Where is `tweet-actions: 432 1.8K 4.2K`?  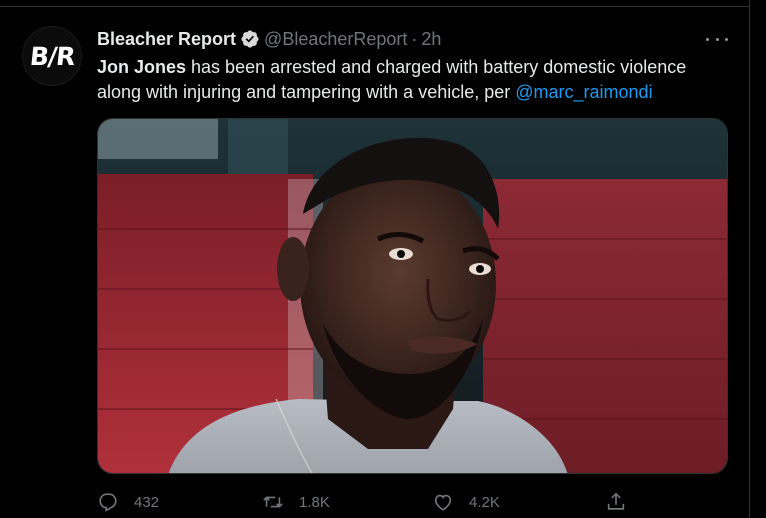
tweet-actions: 432 1.8K 4.2K is located at coordinates (417, 502).